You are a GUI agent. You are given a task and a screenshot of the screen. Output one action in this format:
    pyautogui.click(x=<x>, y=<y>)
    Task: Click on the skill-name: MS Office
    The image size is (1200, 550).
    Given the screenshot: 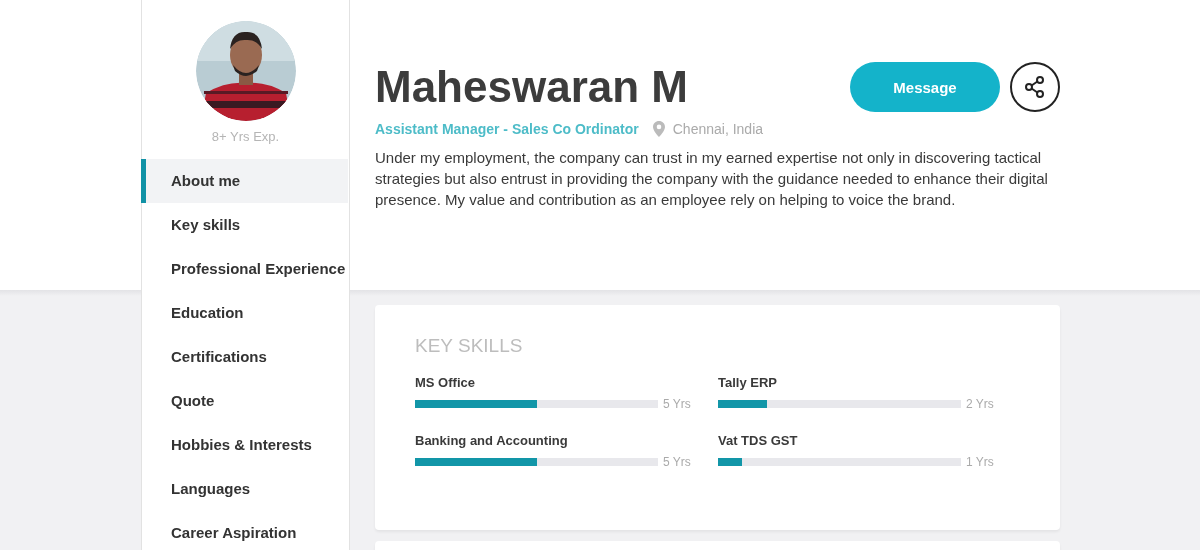 What is the action you would take?
    pyautogui.click(x=445, y=383)
    